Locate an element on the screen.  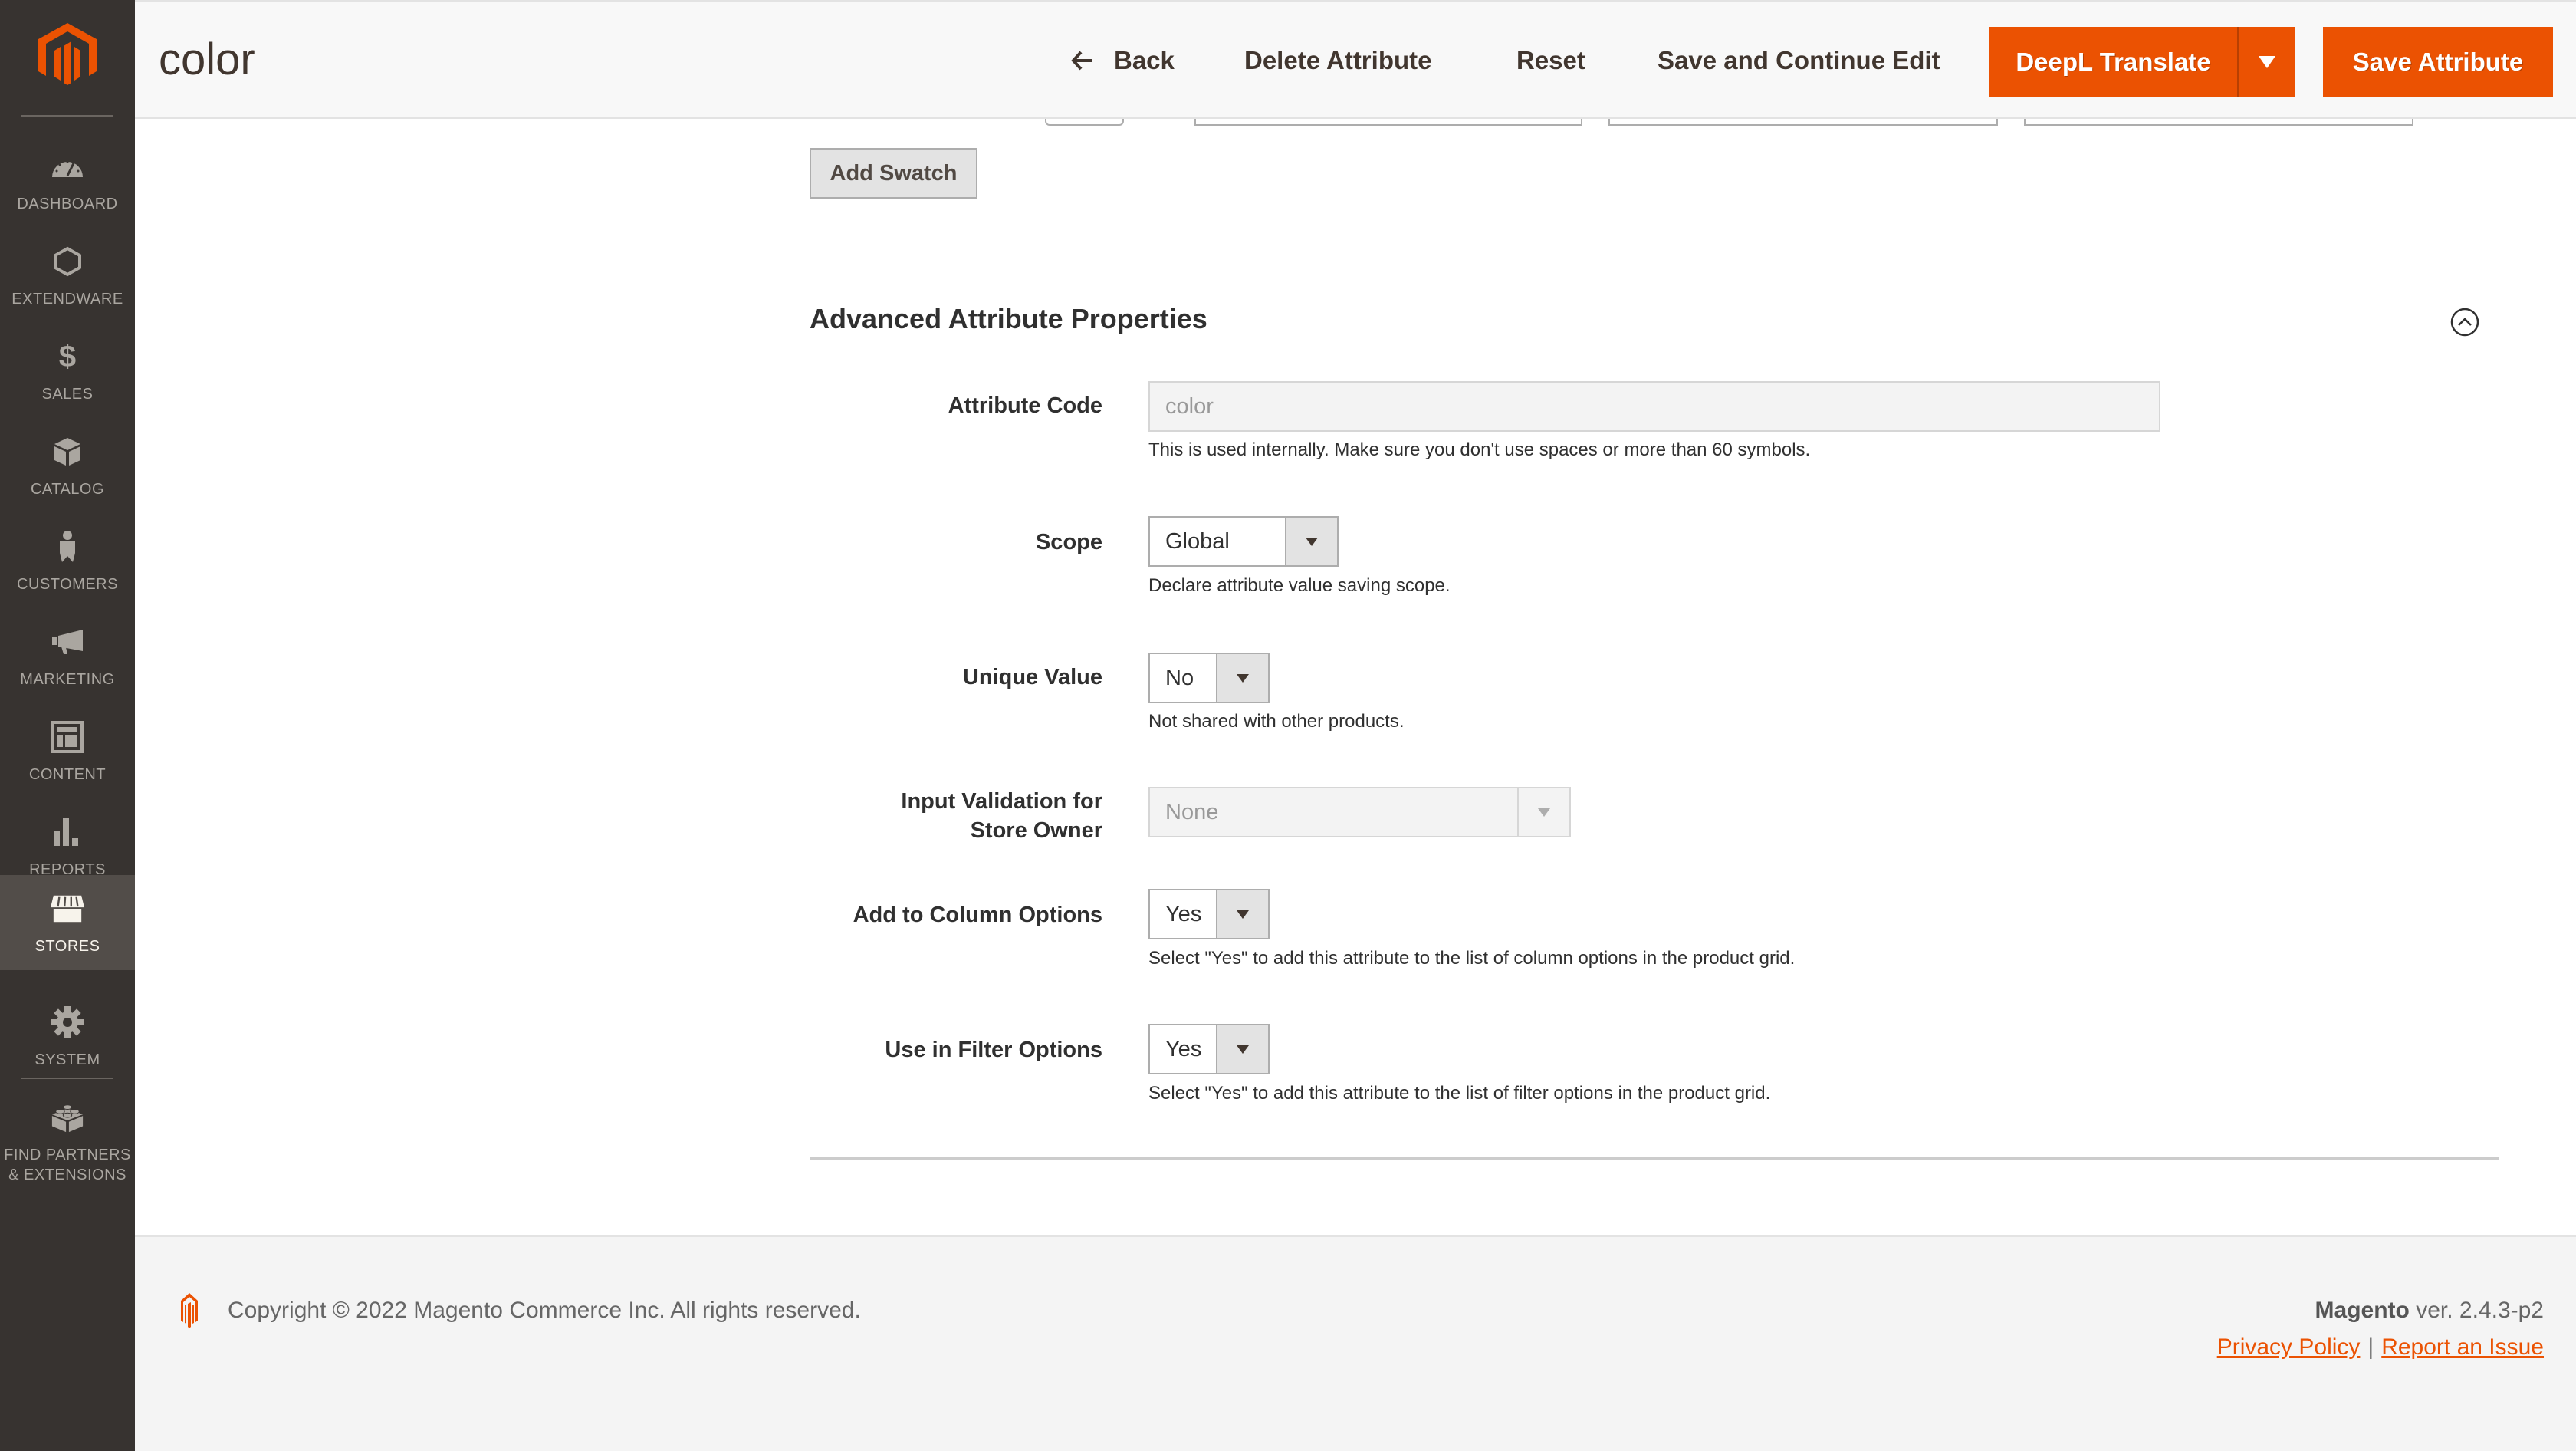
deepl-dropdown-toggle is located at coordinates (2266, 62).